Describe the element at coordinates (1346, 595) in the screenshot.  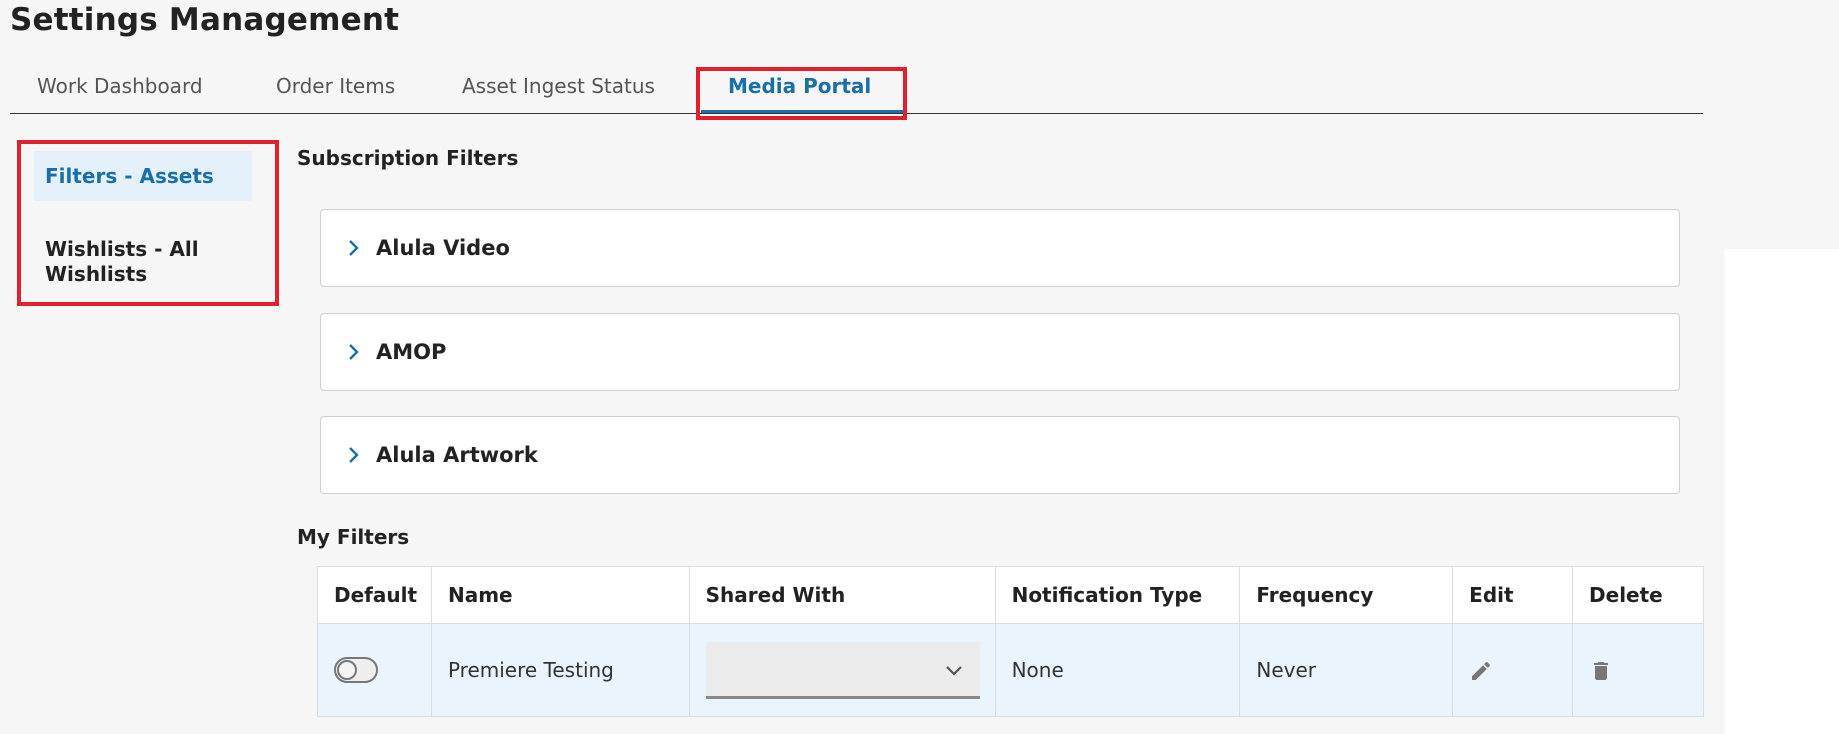
I see `column-header-frequency: Frequency` at that location.